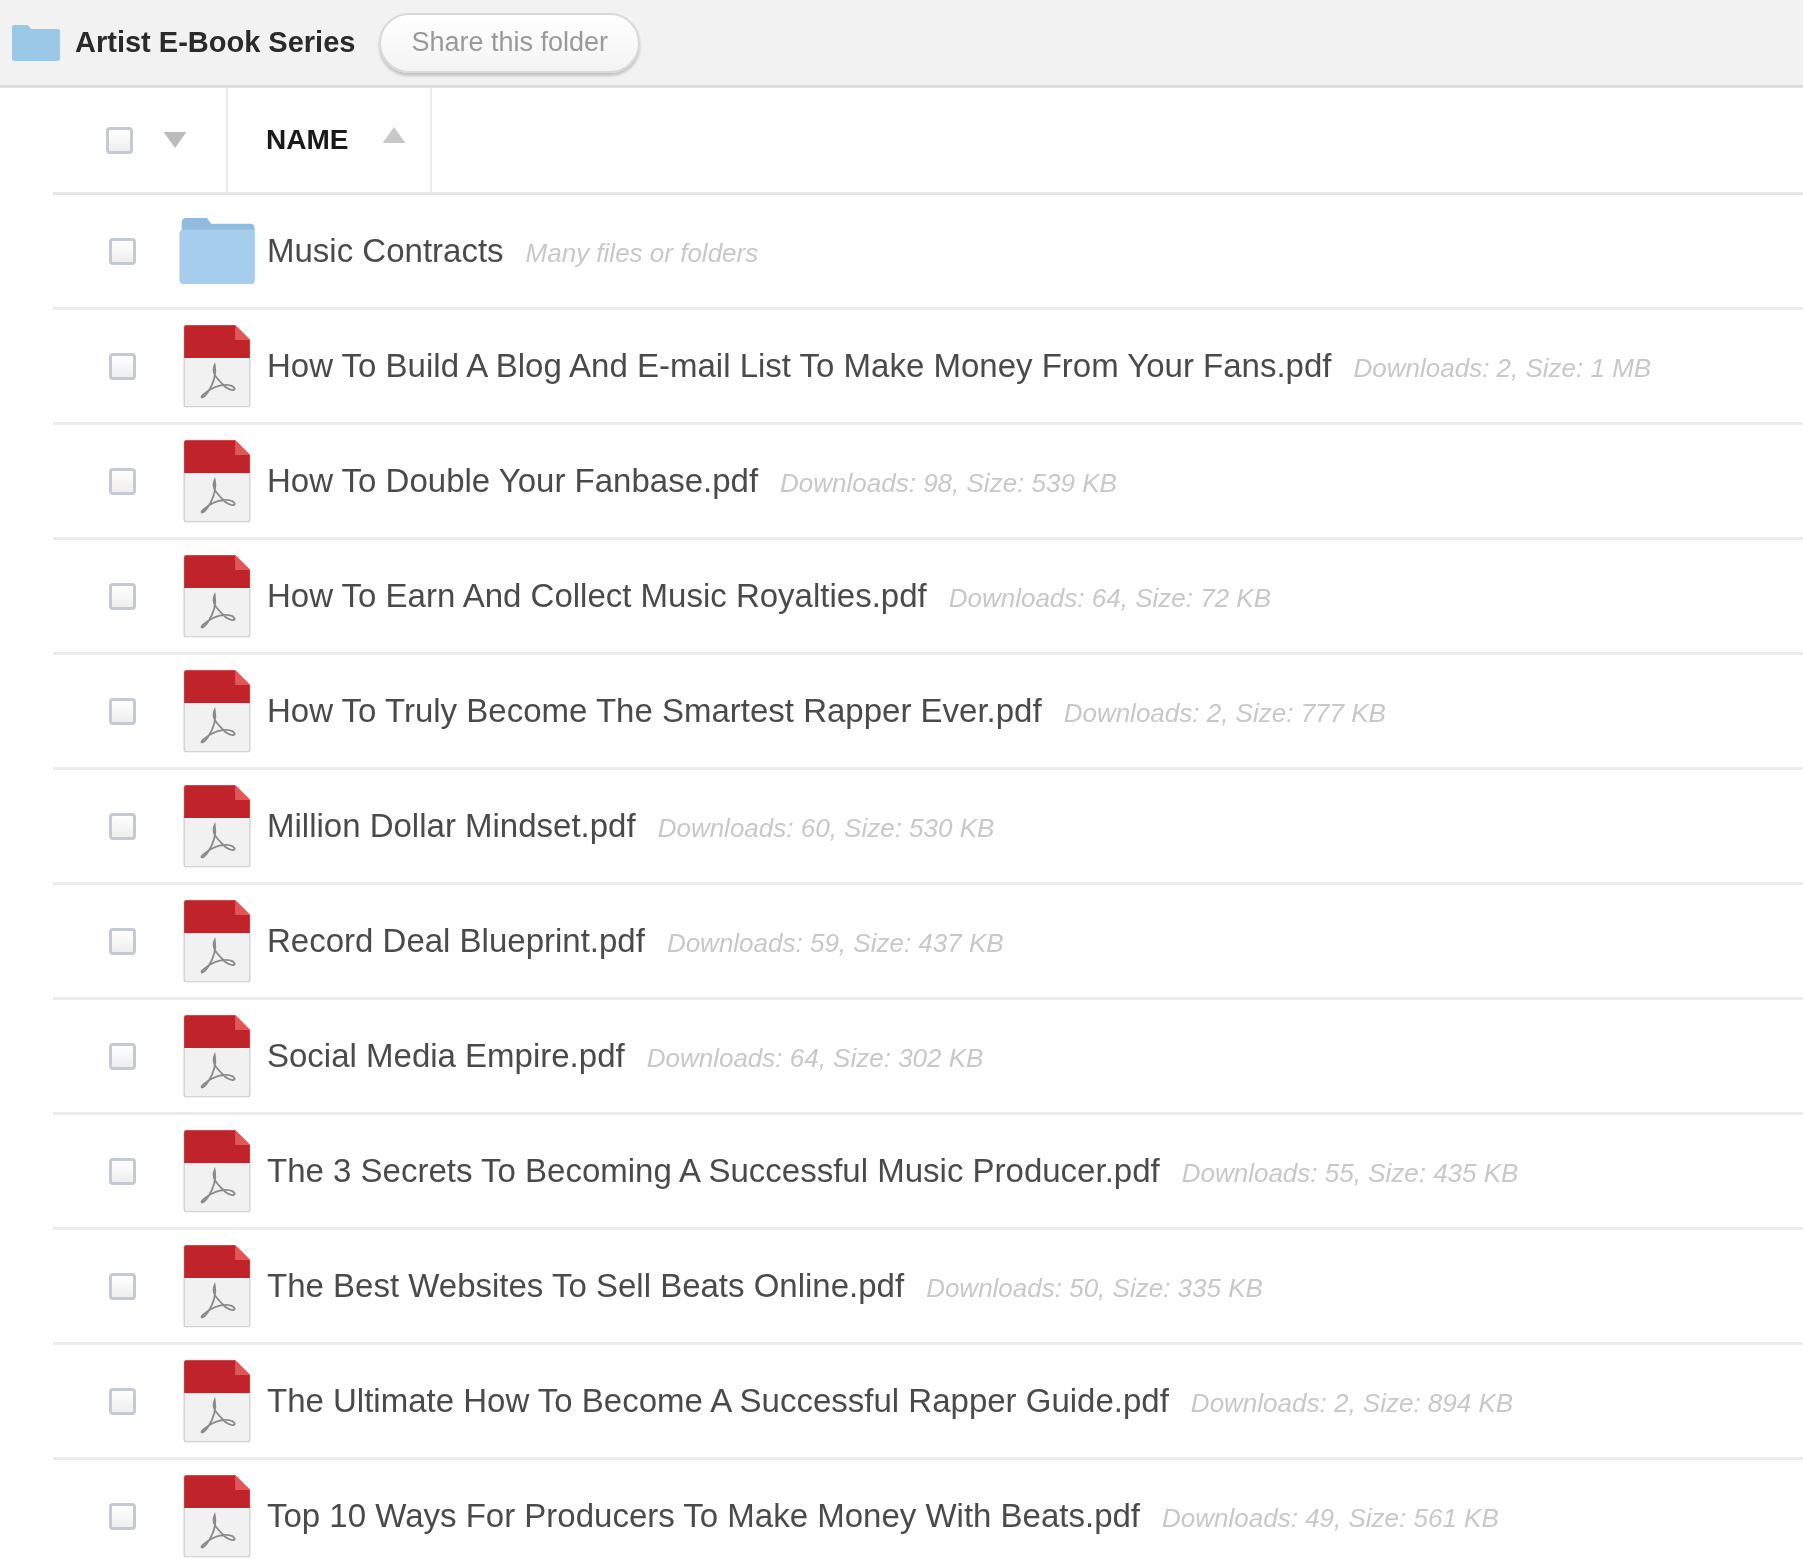 Image resolution: width=1803 pixels, height=1567 pixels. I want to click on select-all-checkbox, so click(119, 140).